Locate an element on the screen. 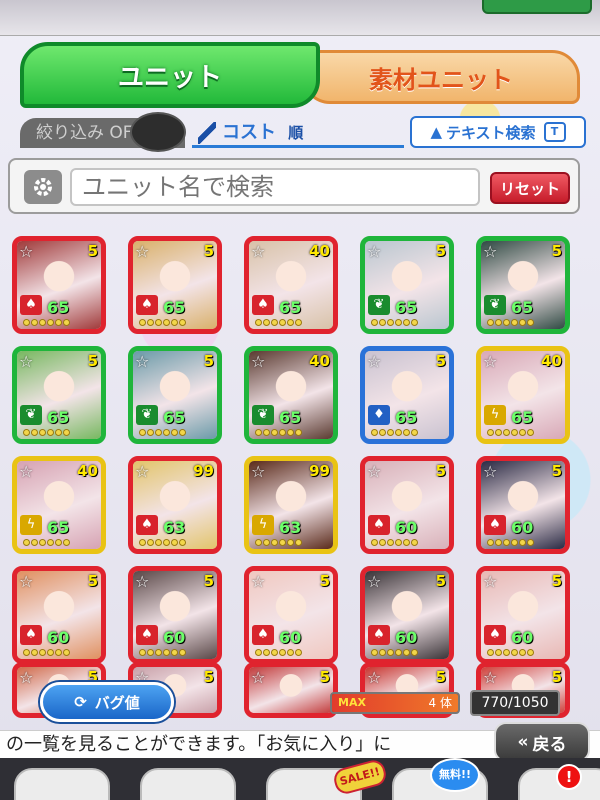 This screenshot has width=600, height=800. unit-level: 63 is located at coordinates (290, 527).